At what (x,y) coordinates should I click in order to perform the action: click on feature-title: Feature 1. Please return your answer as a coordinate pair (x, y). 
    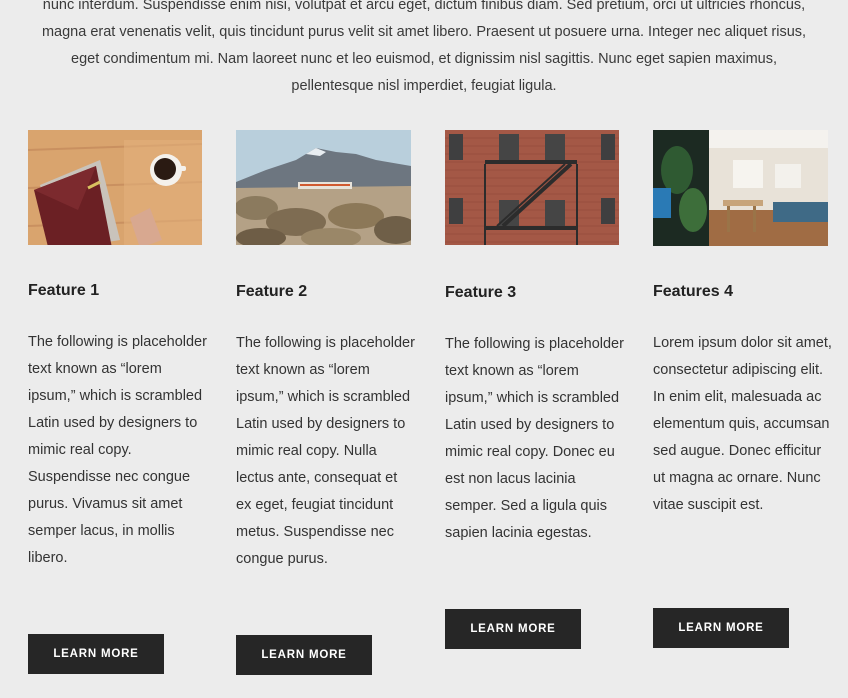
    Looking at the image, I should click on (64, 290).